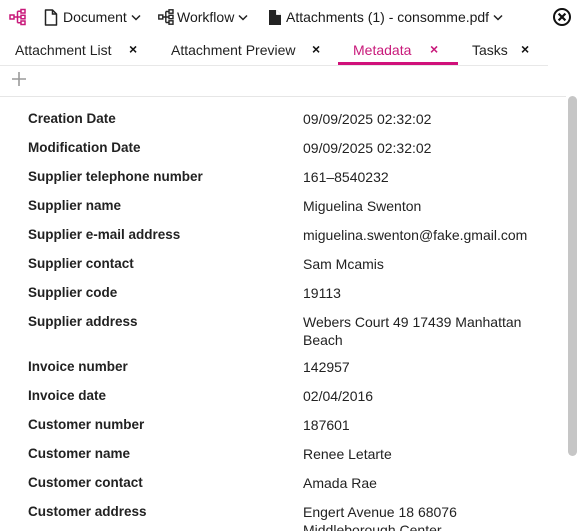 Image resolution: width=579 pixels, height=531 pixels. Describe the element at coordinates (78, 366) in the screenshot. I see `metadata-key: Invoice number` at that location.